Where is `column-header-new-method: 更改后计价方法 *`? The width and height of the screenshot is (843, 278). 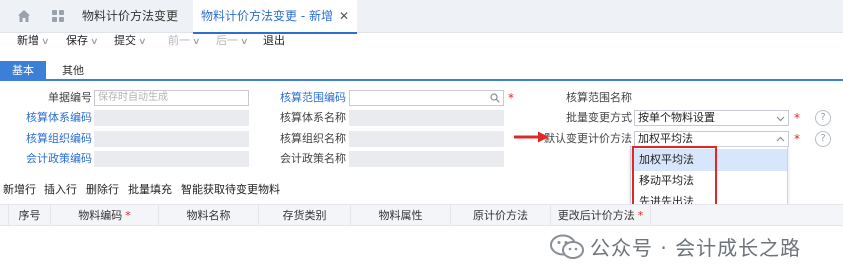 column-header-new-method: 更改后计价方法 * is located at coordinates (600, 215).